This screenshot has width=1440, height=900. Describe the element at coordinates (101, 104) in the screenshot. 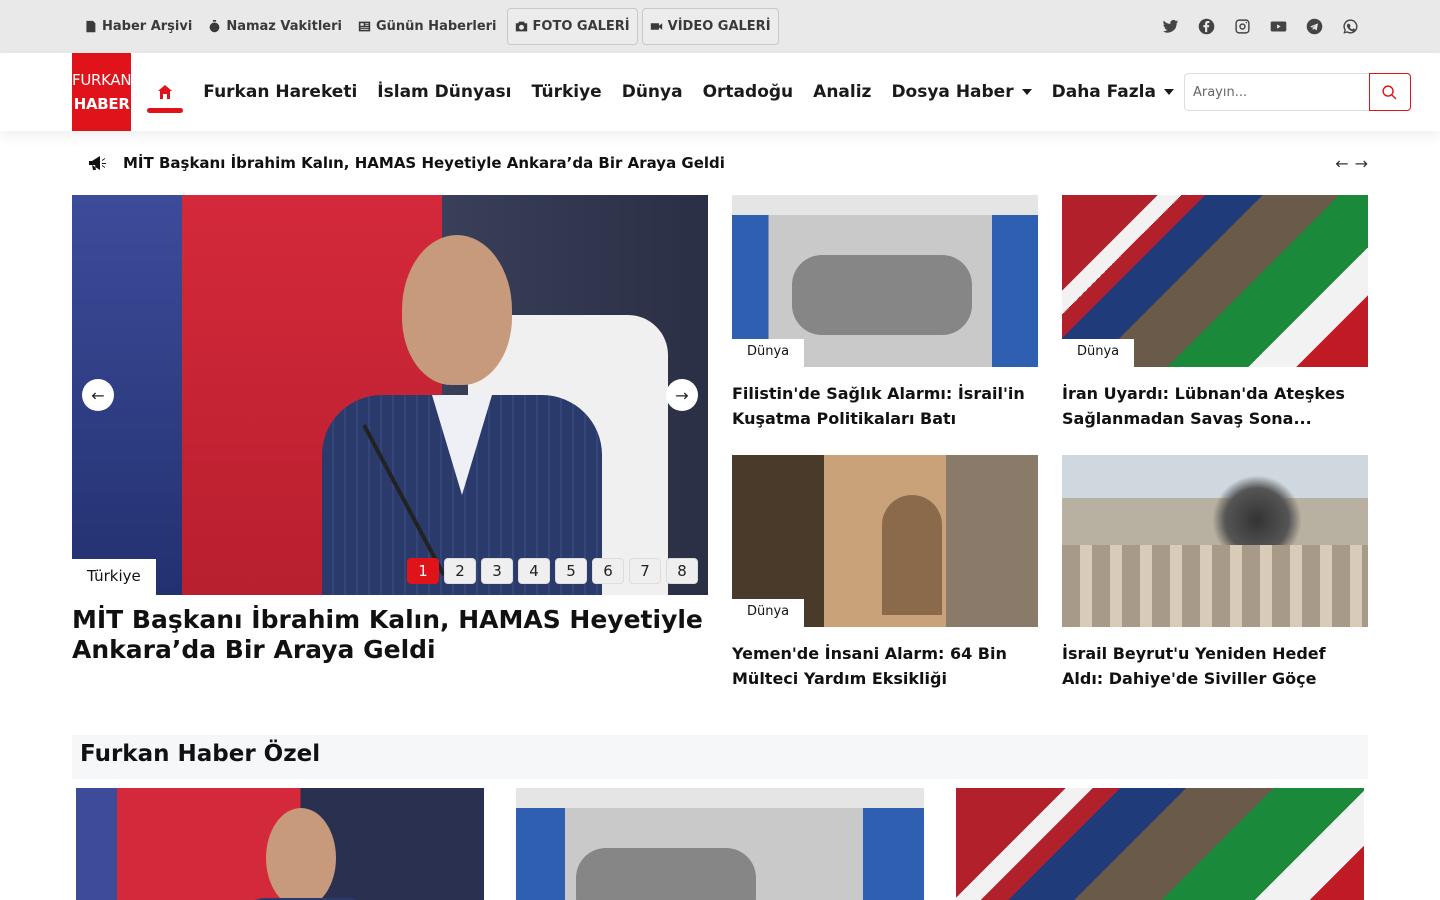

I see `logo-line2: HABER` at that location.